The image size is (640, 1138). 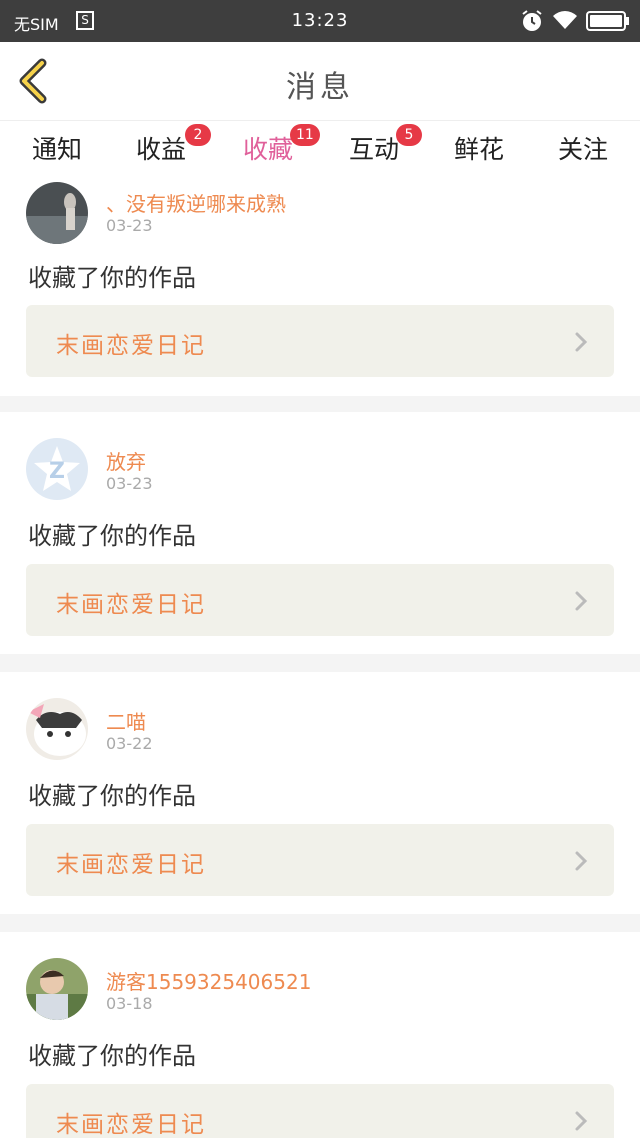 I want to click on tab-badge: 2, so click(x=198, y=135).